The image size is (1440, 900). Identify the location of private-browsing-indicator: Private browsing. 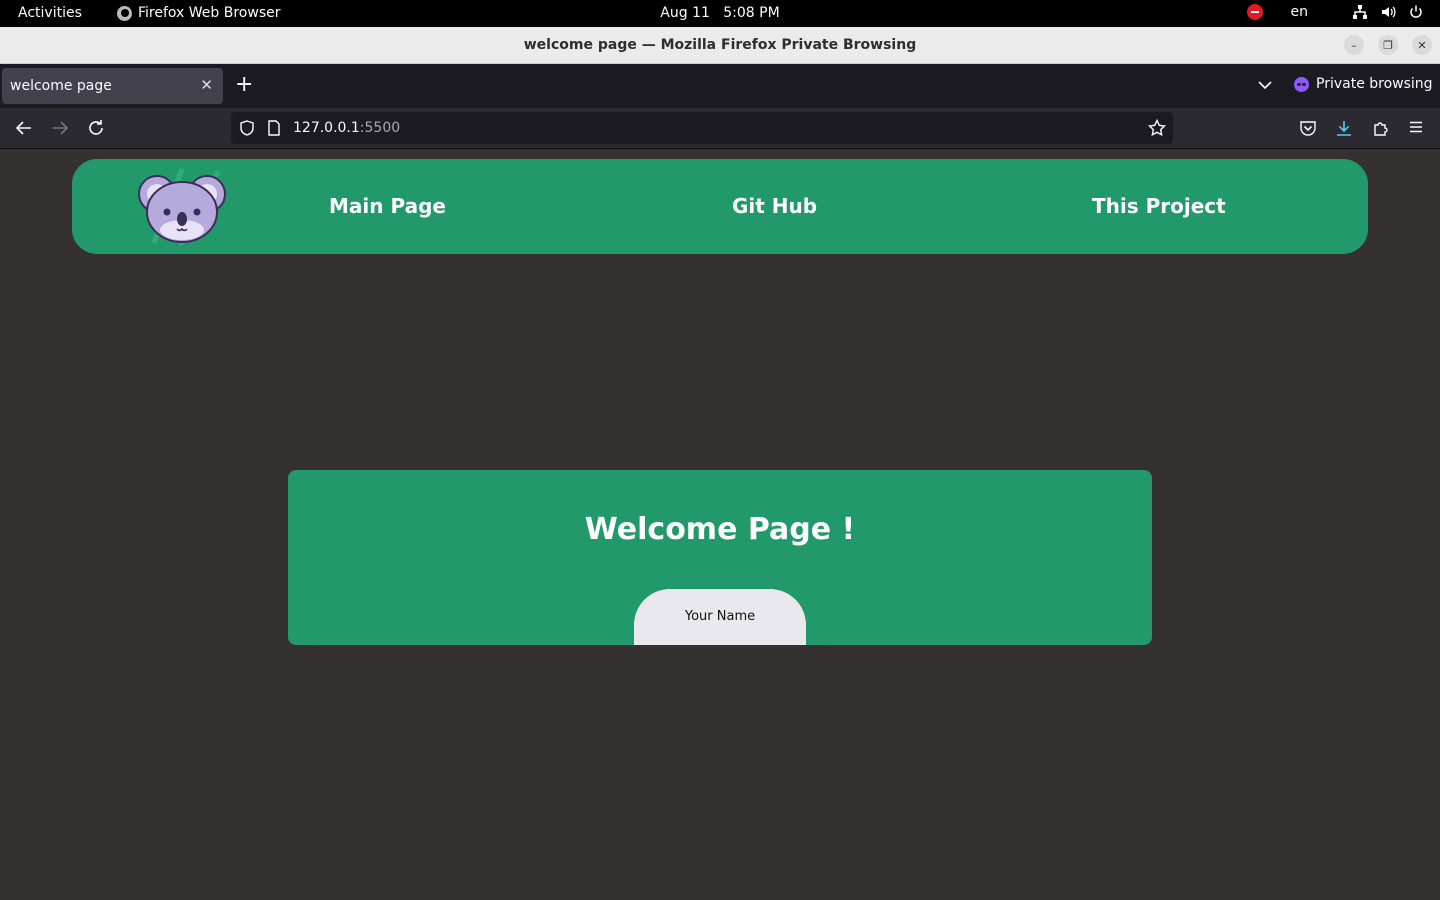
(1363, 84).